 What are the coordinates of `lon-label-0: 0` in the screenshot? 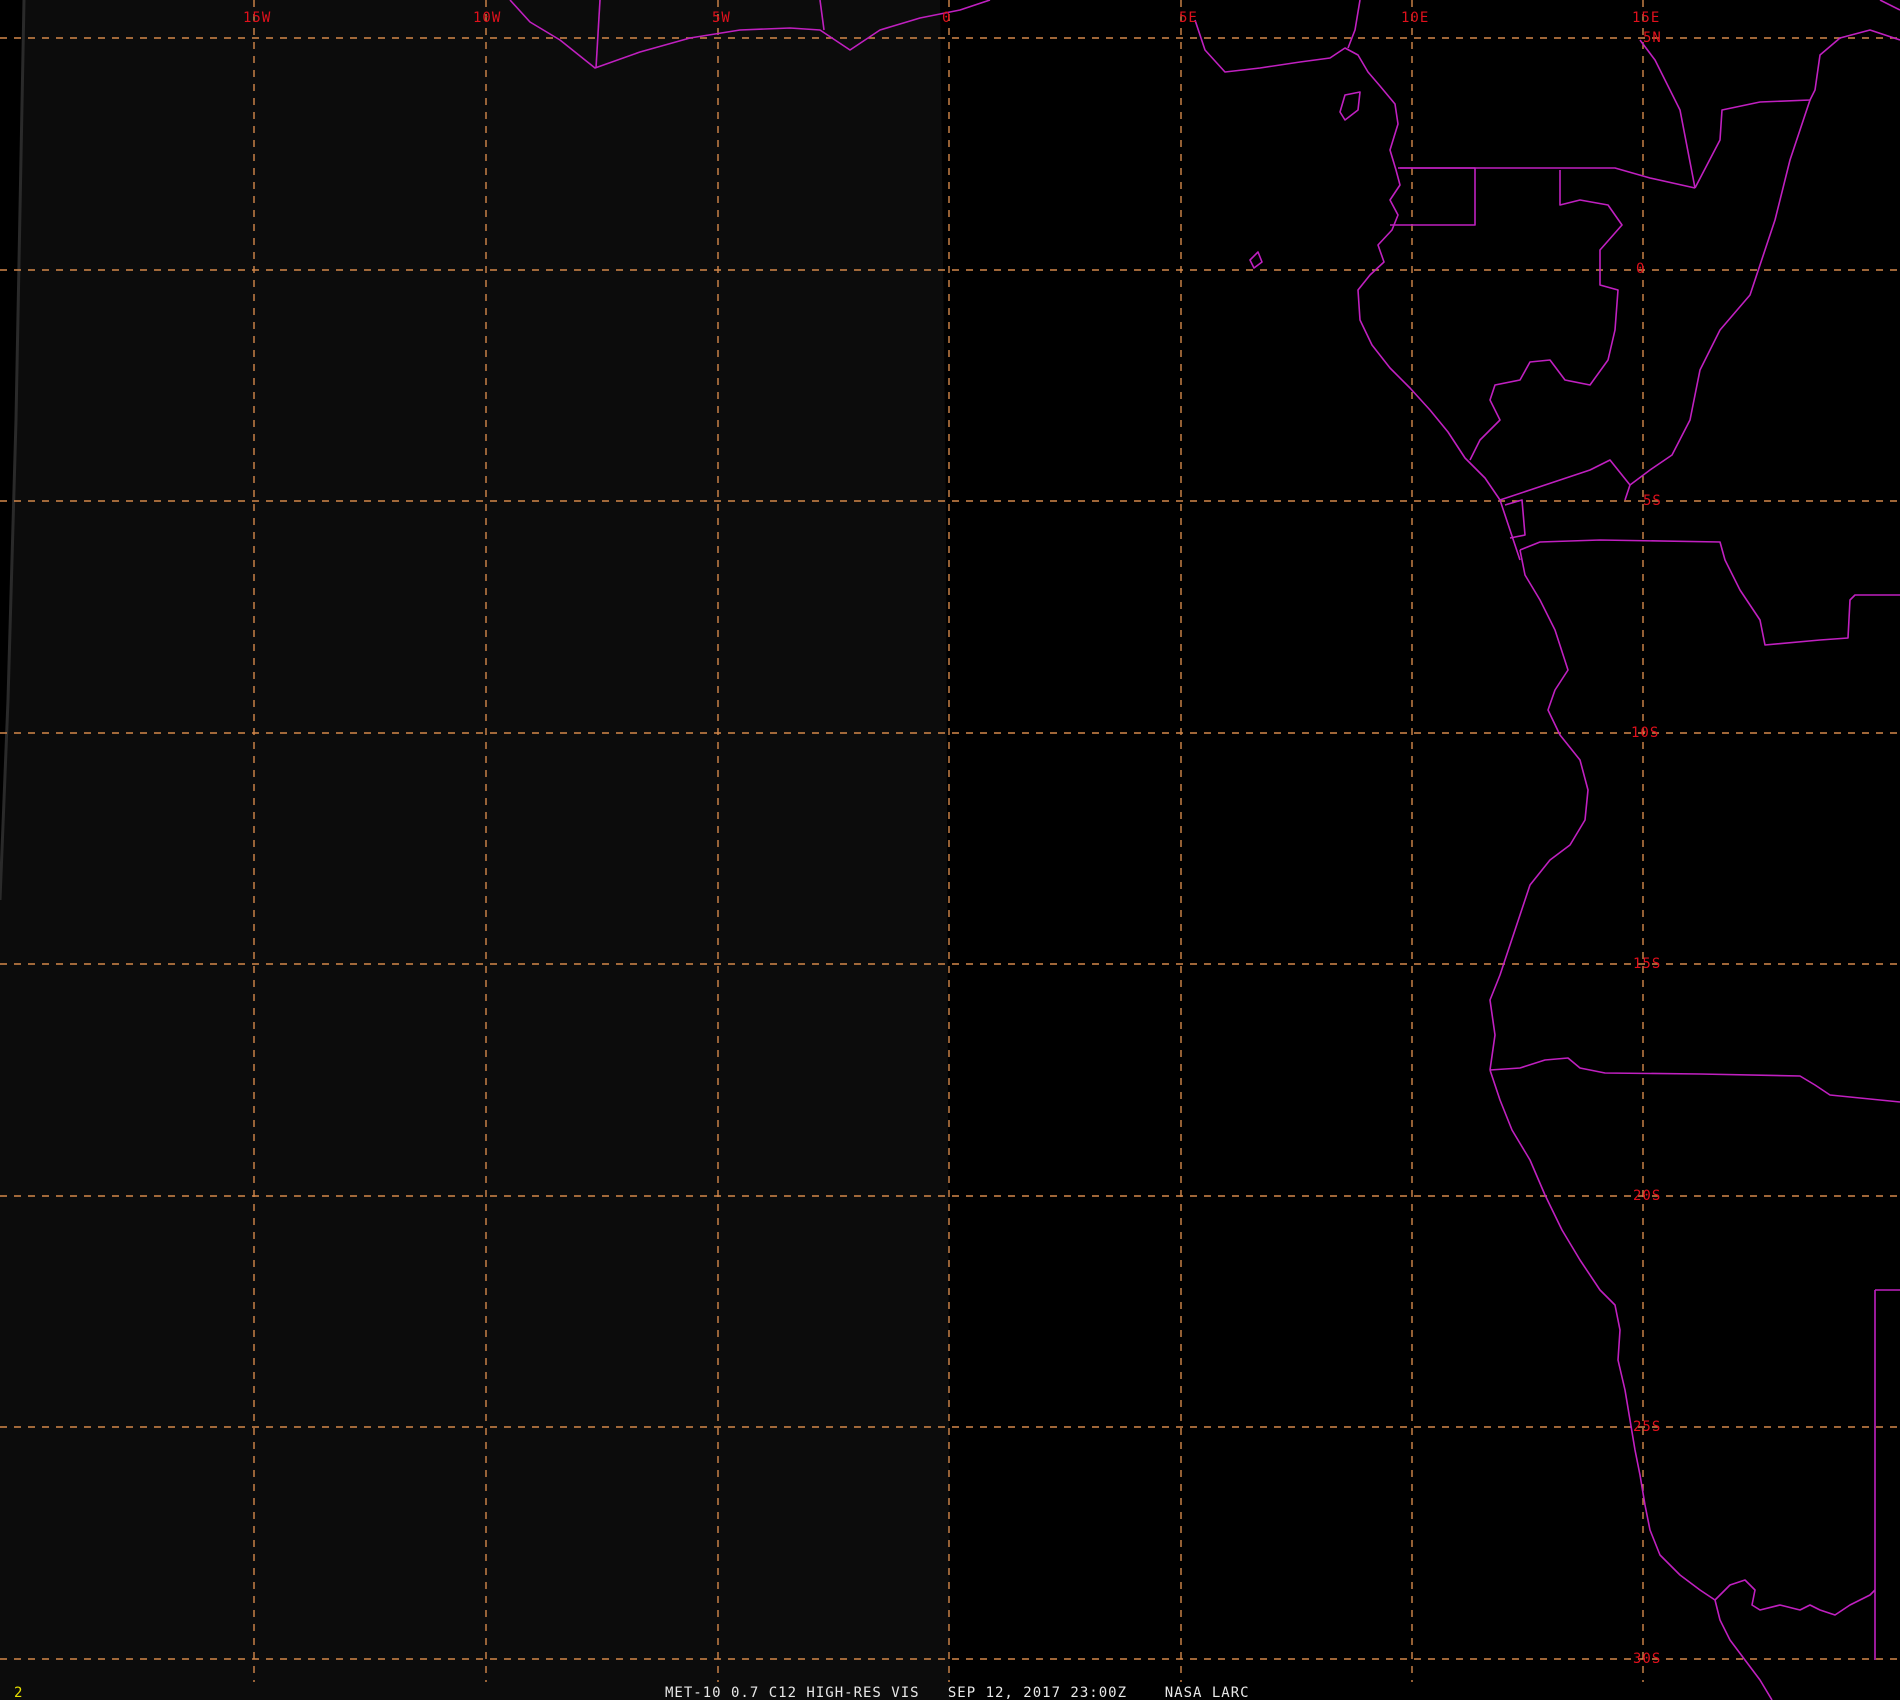 It's located at (946, 18).